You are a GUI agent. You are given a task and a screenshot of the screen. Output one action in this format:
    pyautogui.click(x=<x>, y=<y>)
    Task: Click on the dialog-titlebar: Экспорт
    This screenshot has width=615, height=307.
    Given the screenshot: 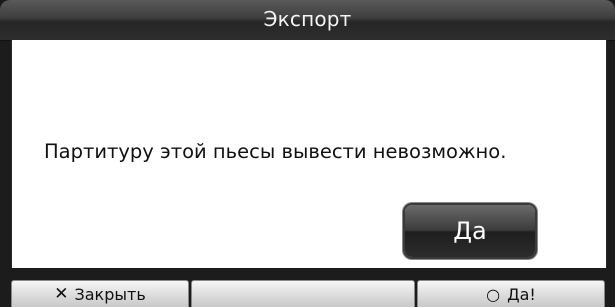 What is the action you would take?
    pyautogui.click(x=307, y=20)
    